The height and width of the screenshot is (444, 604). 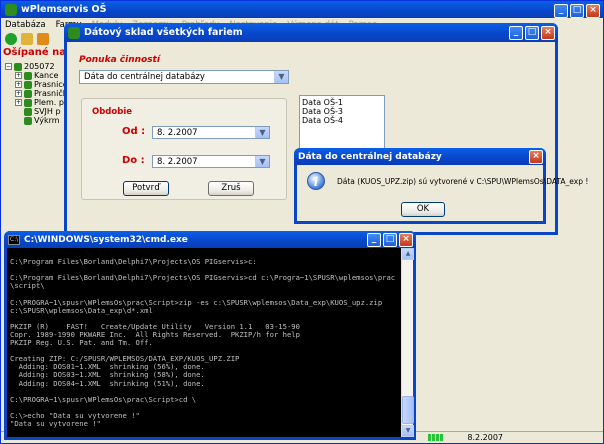 What do you see at coordinates (11, 9) in the screenshot?
I see `app-icon` at bounding box center [11, 9].